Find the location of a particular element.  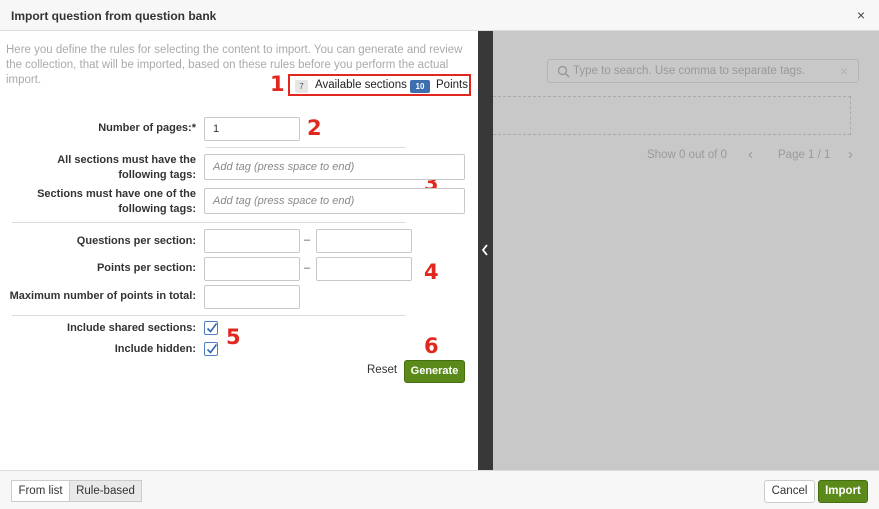

panel-collapse-handle is located at coordinates (485, 250).